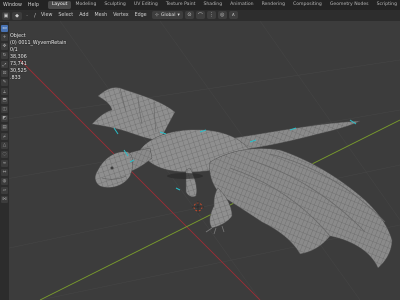  I want to click on transform-orientation-value: Global, so click(168, 15).